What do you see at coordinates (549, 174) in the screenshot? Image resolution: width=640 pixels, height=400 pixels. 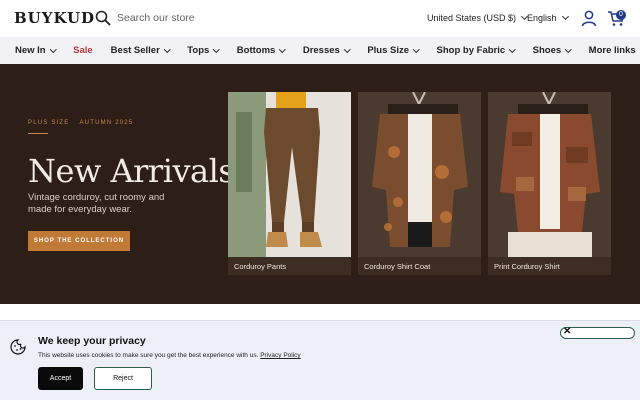 I see `print-corduroy-shirt-image` at bounding box center [549, 174].